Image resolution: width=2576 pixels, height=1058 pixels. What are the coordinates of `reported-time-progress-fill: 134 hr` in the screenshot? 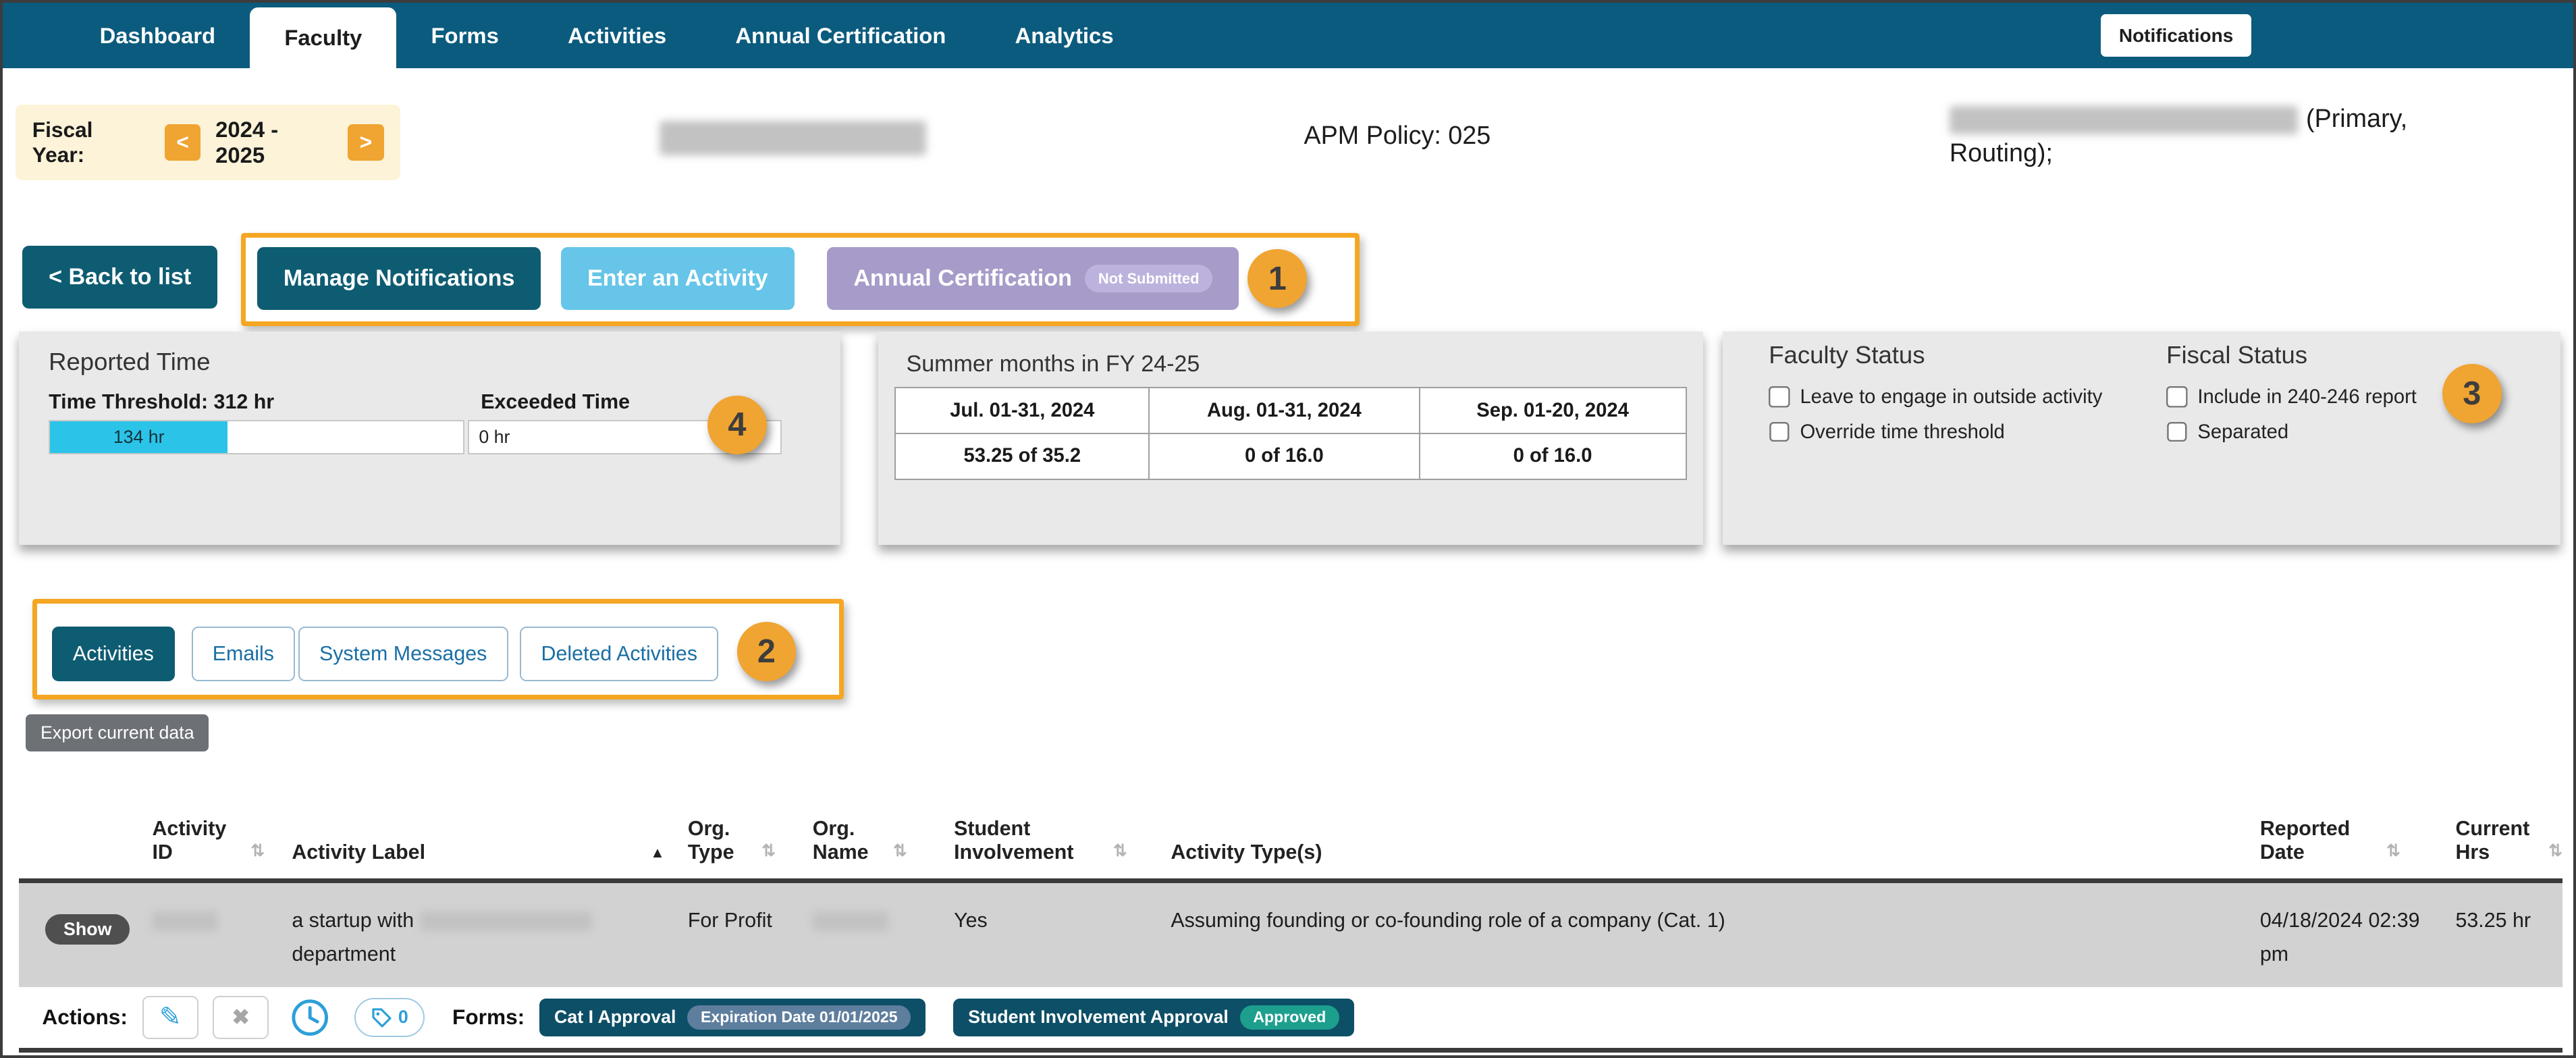 It's located at (139, 437).